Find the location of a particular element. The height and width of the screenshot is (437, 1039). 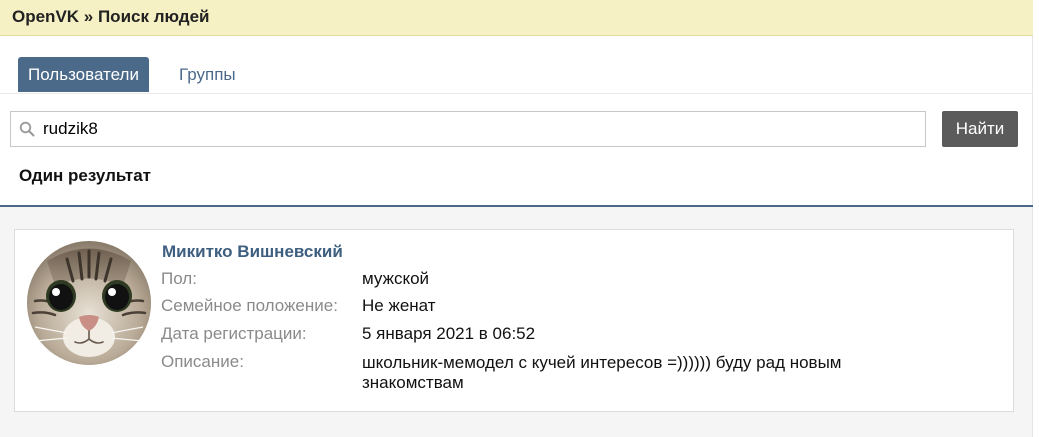

find-button: Найти is located at coordinates (980, 129).